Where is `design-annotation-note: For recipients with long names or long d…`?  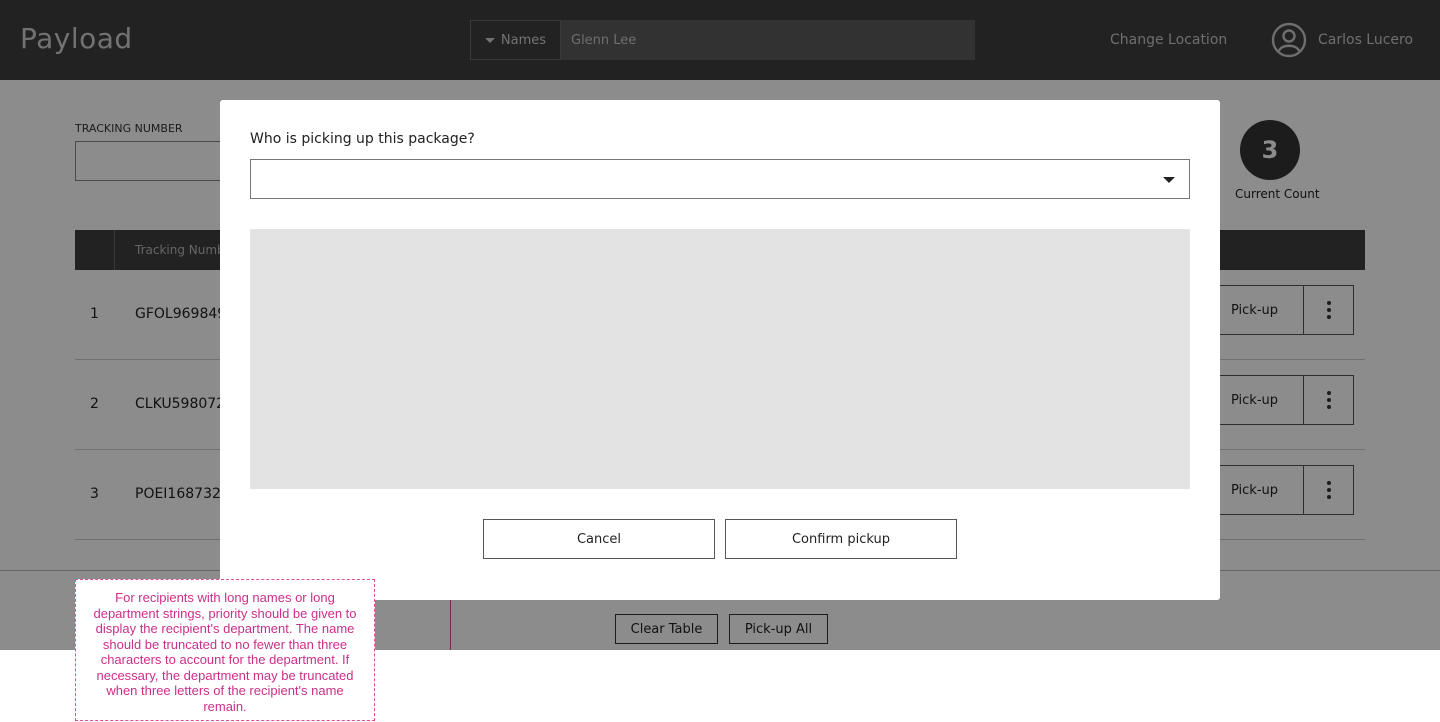 design-annotation-note: For recipients with long names or long d… is located at coordinates (225, 650).